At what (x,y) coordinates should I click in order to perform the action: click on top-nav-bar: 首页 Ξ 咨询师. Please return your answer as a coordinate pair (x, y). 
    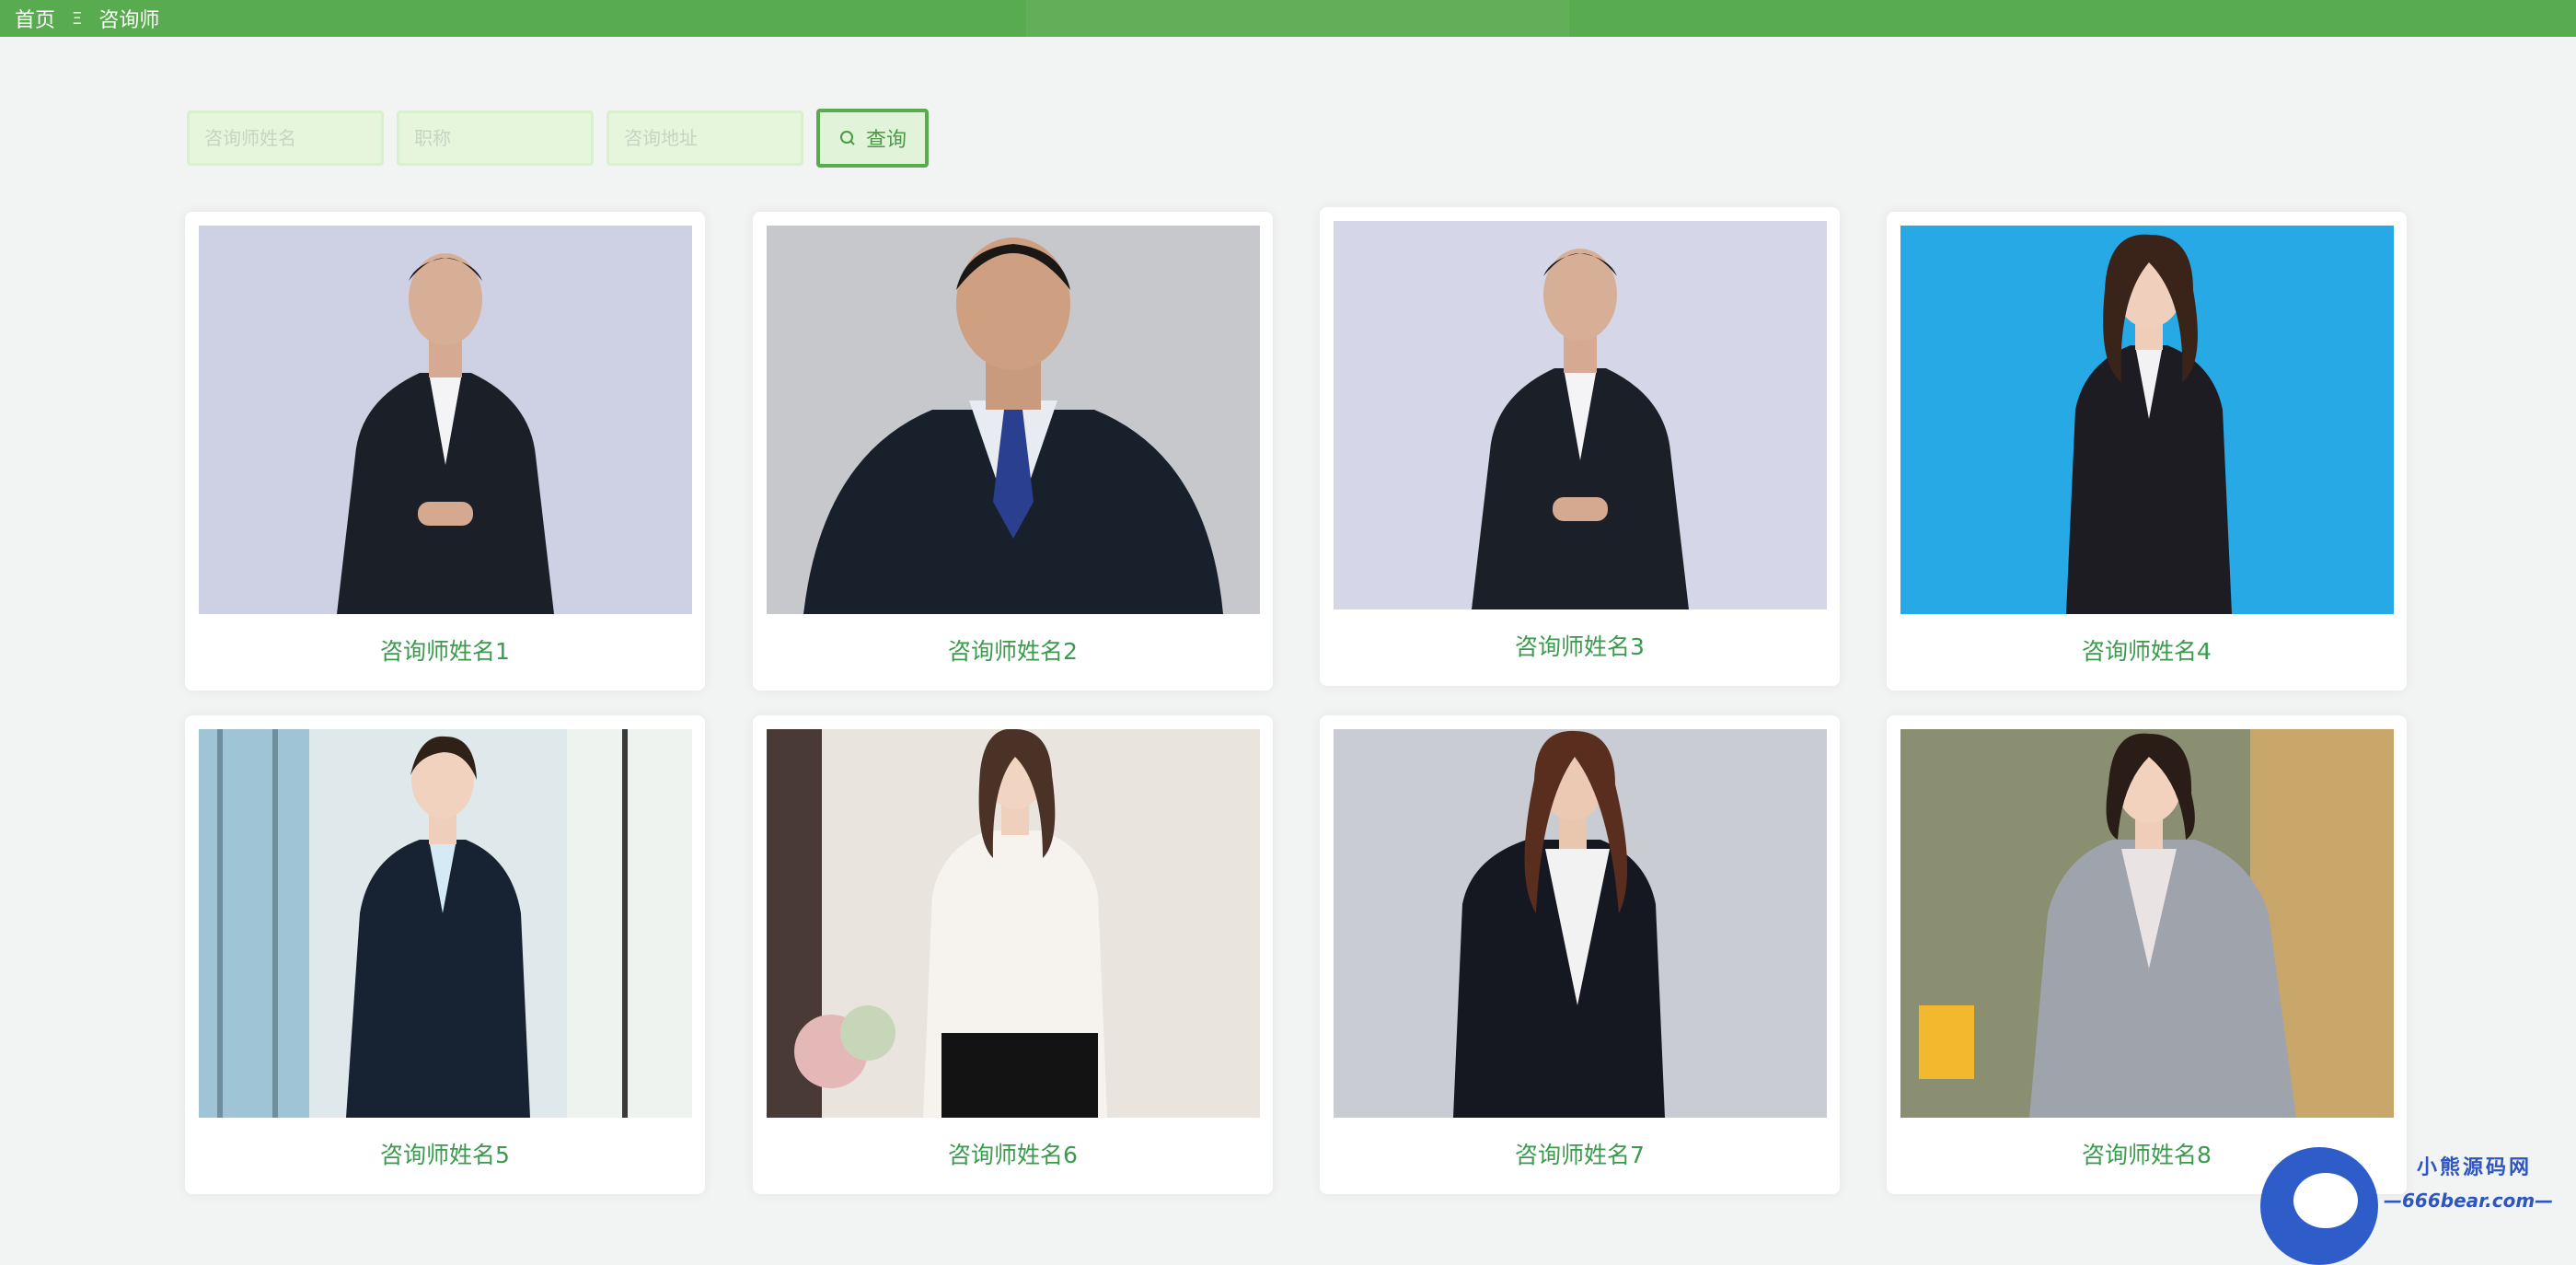
    Looking at the image, I should click on (1288, 18).